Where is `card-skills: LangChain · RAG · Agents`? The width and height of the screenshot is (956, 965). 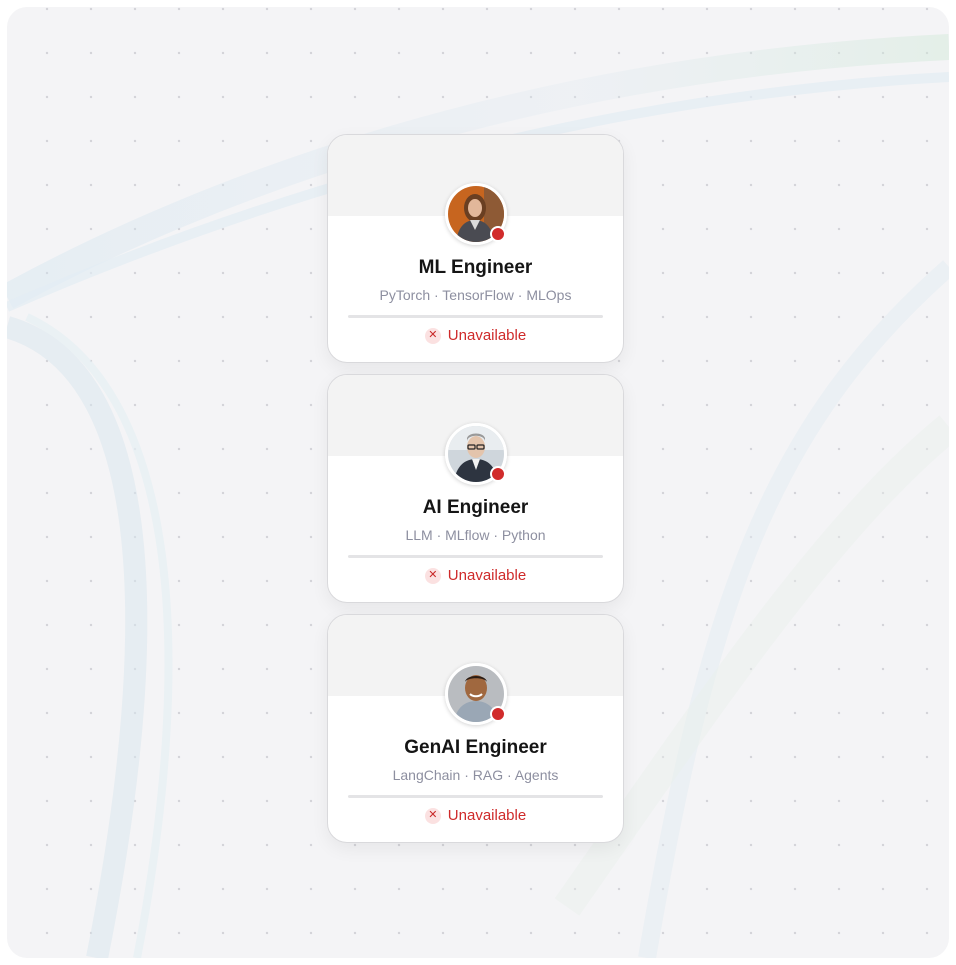
card-skills: LangChain · RAG · Agents is located at coordinates (475, 775).